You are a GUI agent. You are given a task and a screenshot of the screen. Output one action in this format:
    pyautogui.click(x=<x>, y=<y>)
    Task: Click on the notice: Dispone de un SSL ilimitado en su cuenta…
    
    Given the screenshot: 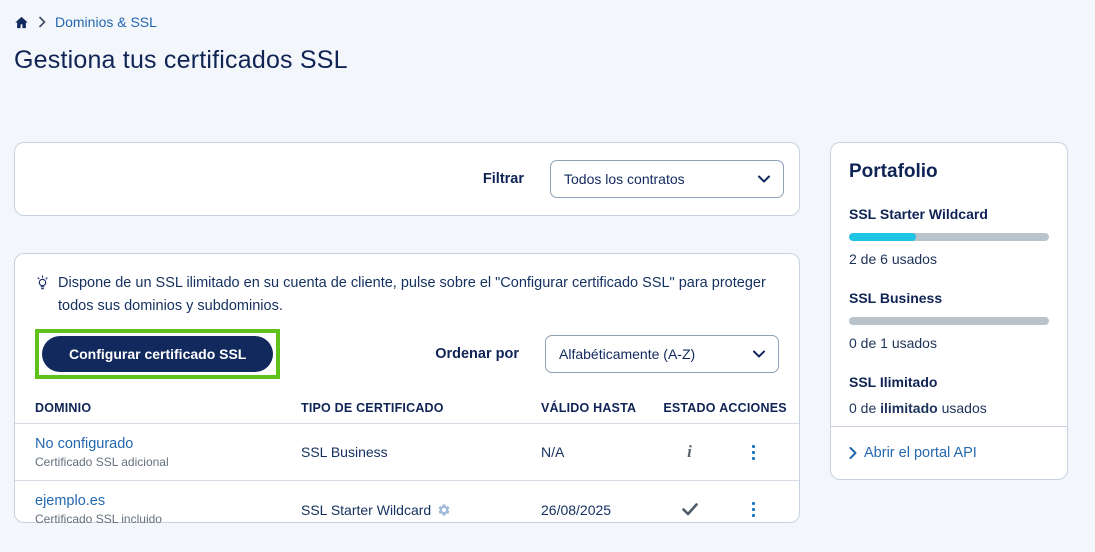 What is the action you would take?
    pyautogui.click(x=407, y=295)
    